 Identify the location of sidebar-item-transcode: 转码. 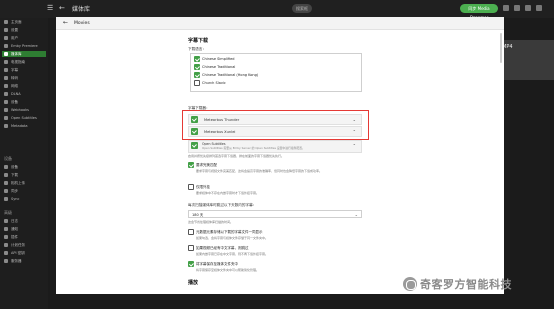
(11, 78).